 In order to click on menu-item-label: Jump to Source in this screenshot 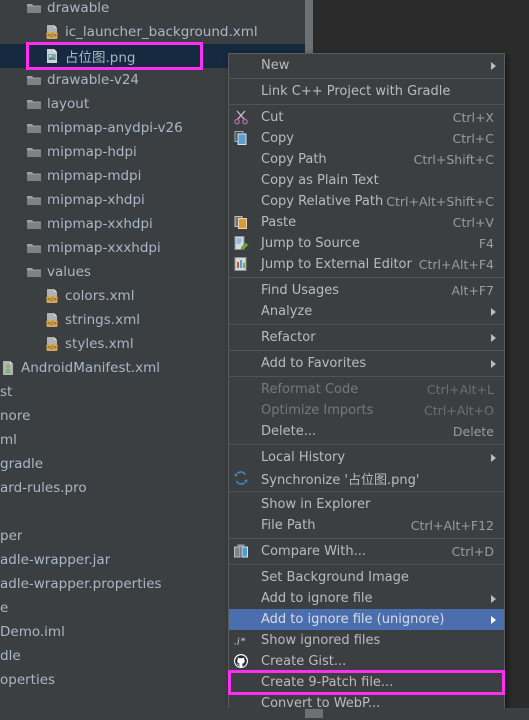, I will do `click(310, 243)`.